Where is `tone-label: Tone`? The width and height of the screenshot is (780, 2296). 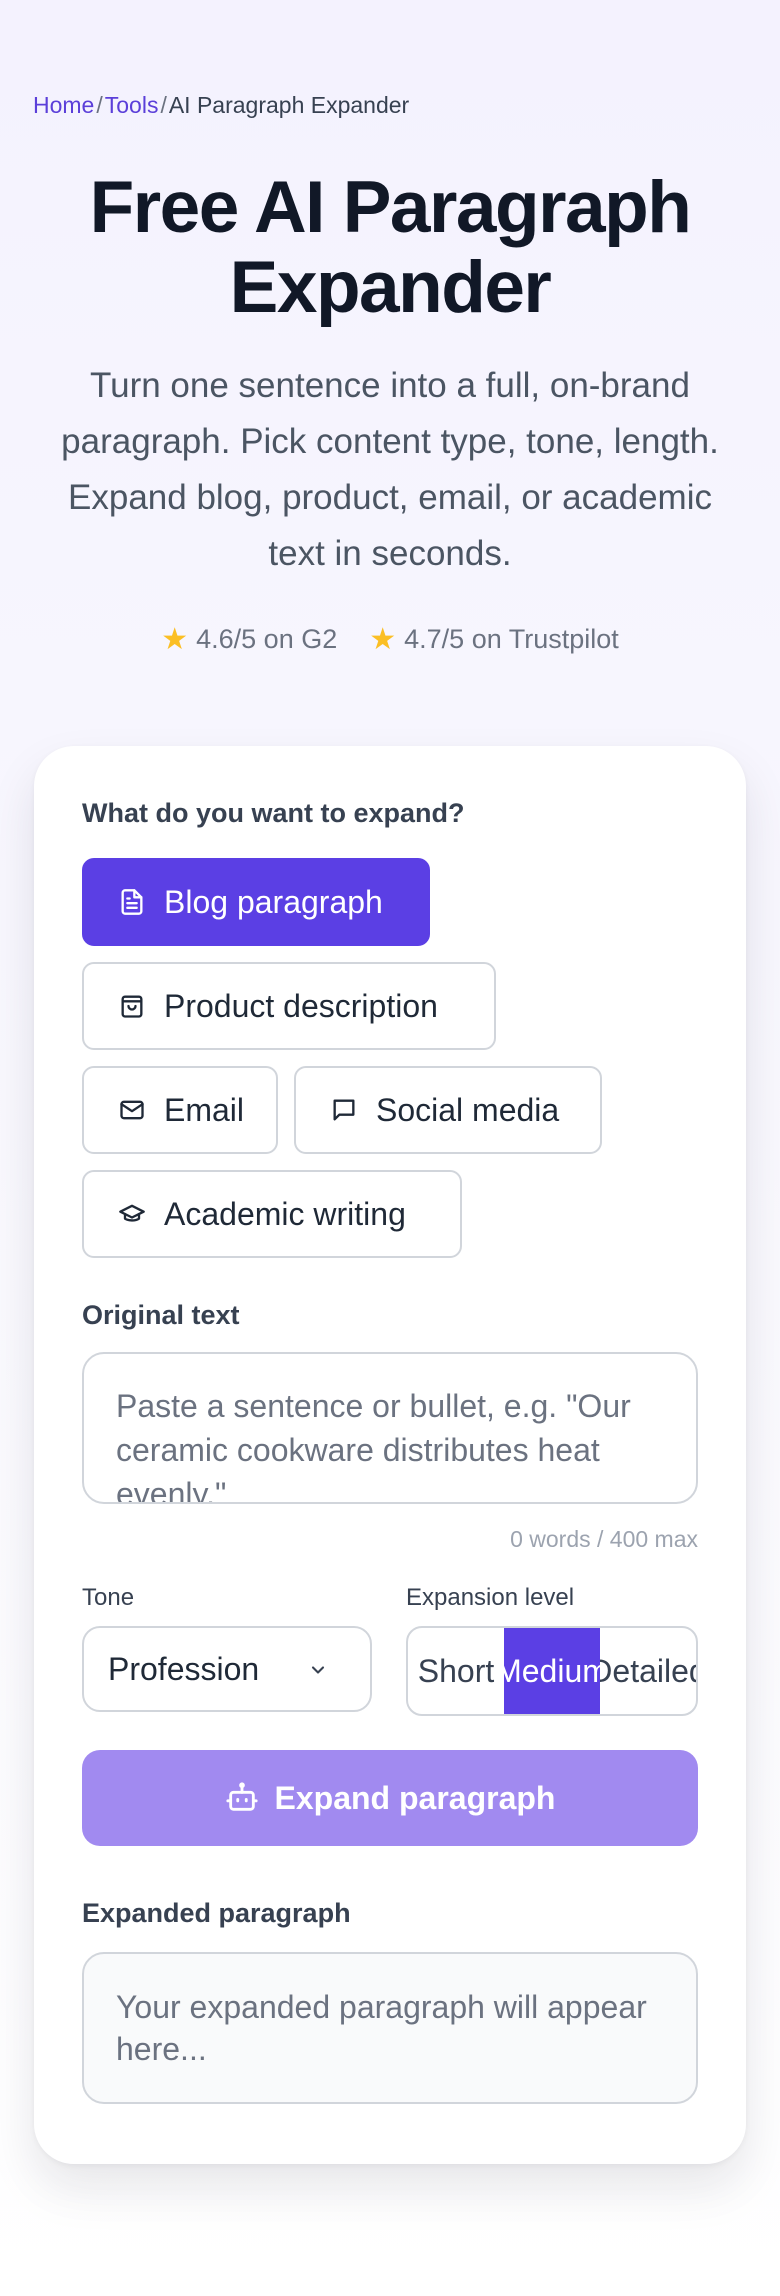
tone-label: Tone is located at coordinates (108, 1597).